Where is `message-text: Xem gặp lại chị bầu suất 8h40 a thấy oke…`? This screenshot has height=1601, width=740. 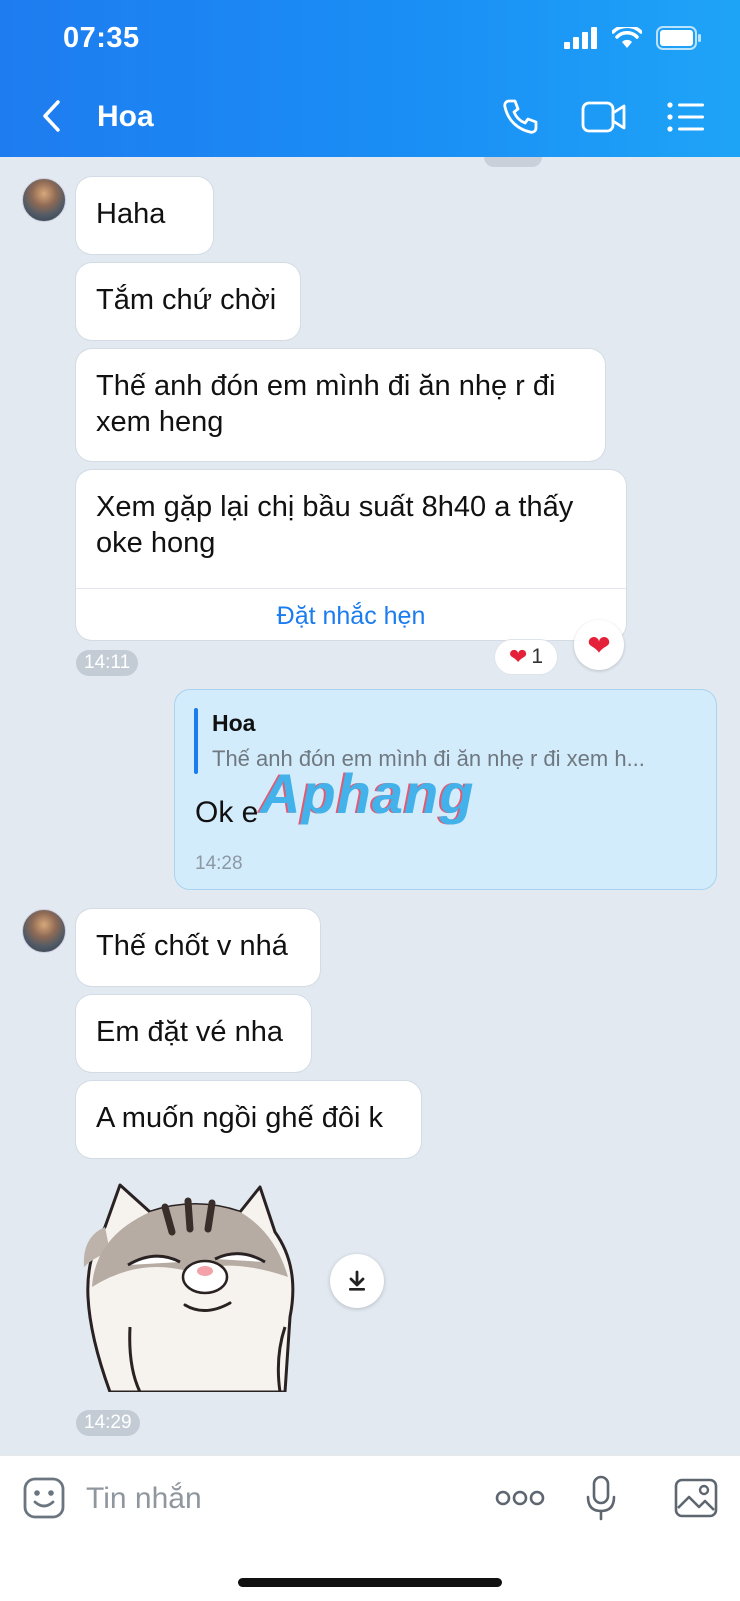 message-text: Xem gặp lại chị bầu suất 8h40 a thấy oke… is located at coordinates (335, 525).